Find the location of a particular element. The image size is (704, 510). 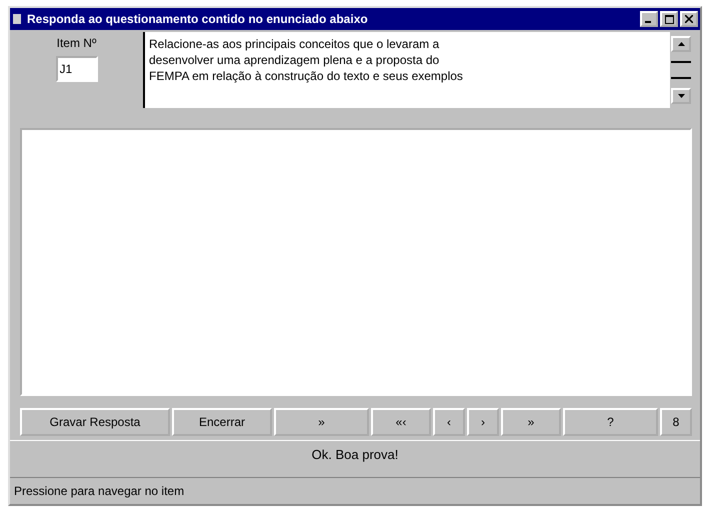

close-button is located at coordinates (689, 19).